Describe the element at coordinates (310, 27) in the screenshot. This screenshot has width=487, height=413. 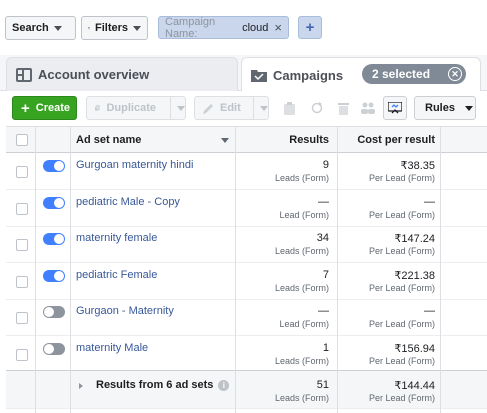
I see `add-filter-button: +` at that location.